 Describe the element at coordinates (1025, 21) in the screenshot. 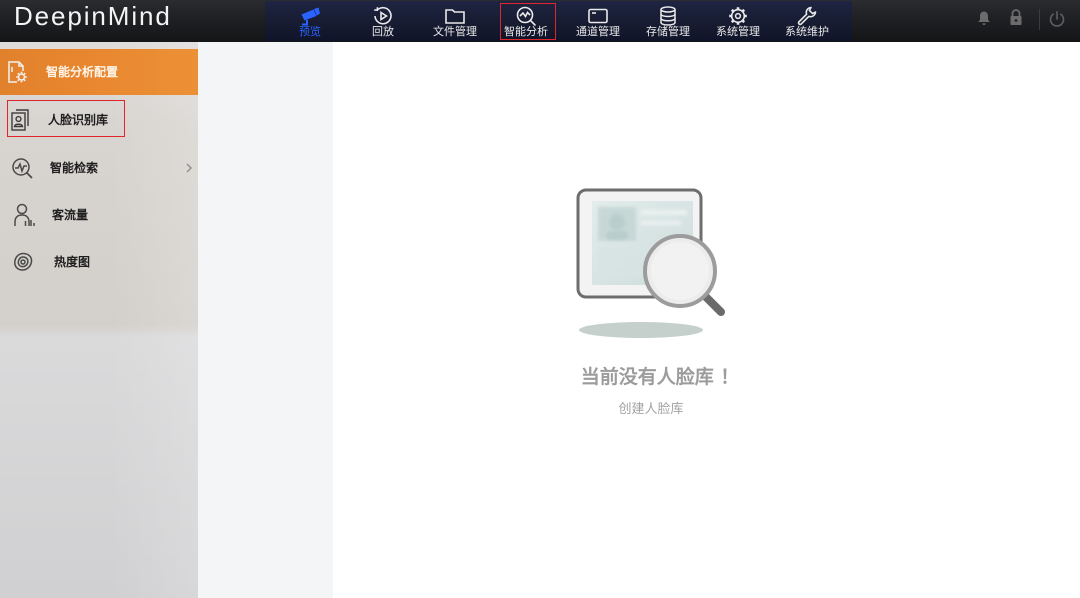

I see `header-actions` at that location.